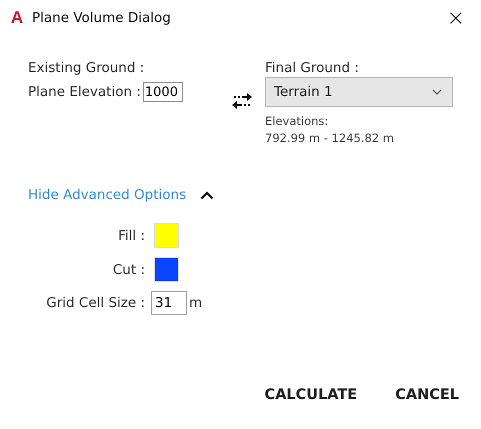  Describe the element at coordinates (330, 138) in the screenshot. I see `elevations-range: 792.99 m - 1245.82 m` at that location.